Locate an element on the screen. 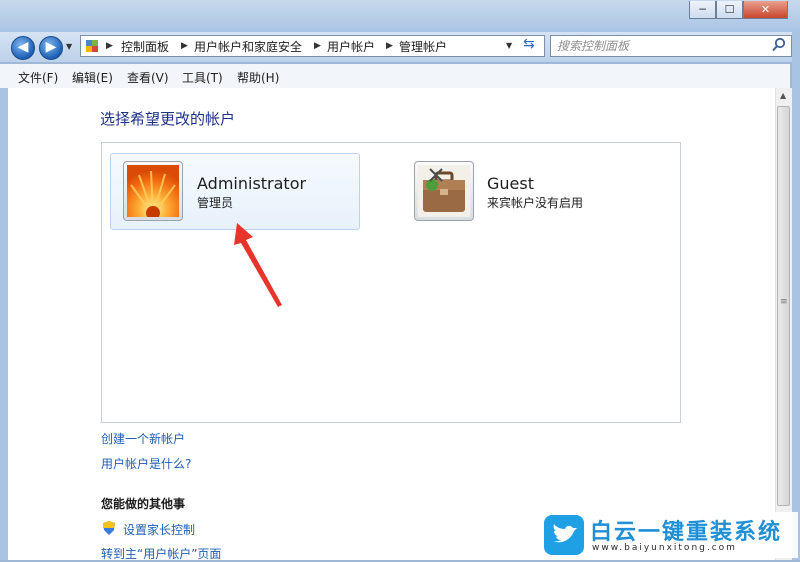  control-panel-icon is located at coordinates (92, 46).